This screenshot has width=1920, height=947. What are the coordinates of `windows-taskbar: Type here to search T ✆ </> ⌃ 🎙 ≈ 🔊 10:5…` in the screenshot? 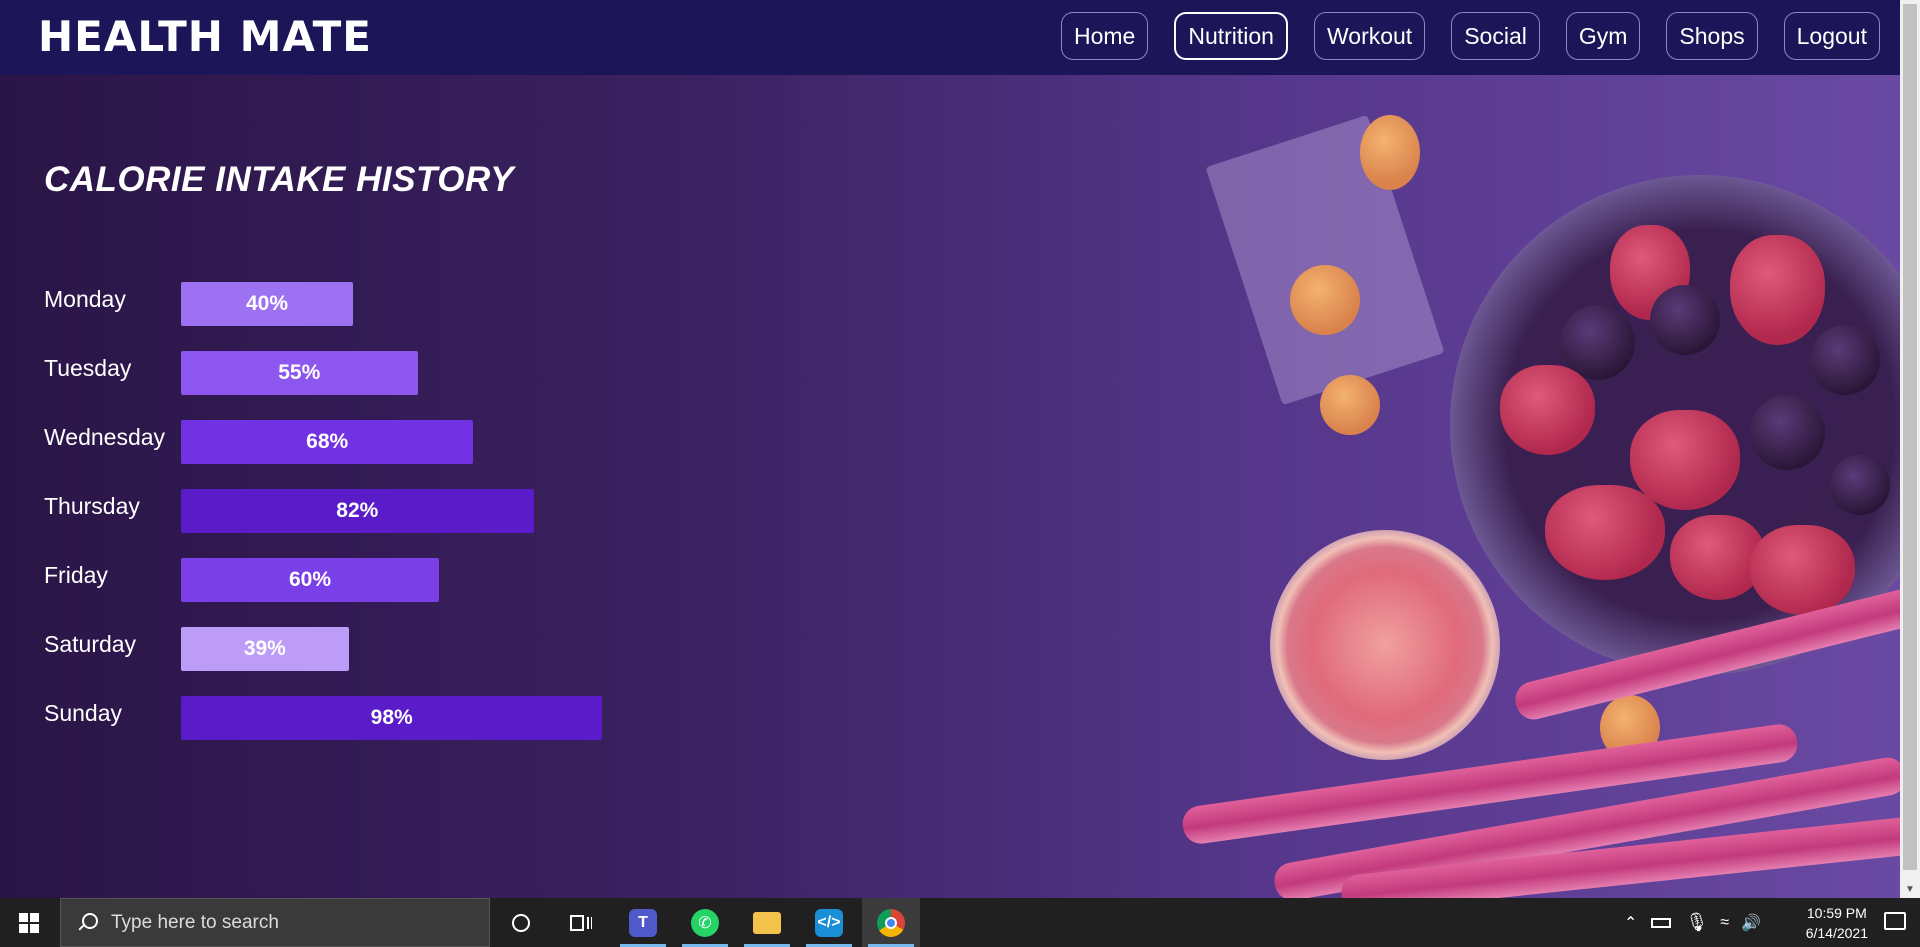 It's located at (960, 922).